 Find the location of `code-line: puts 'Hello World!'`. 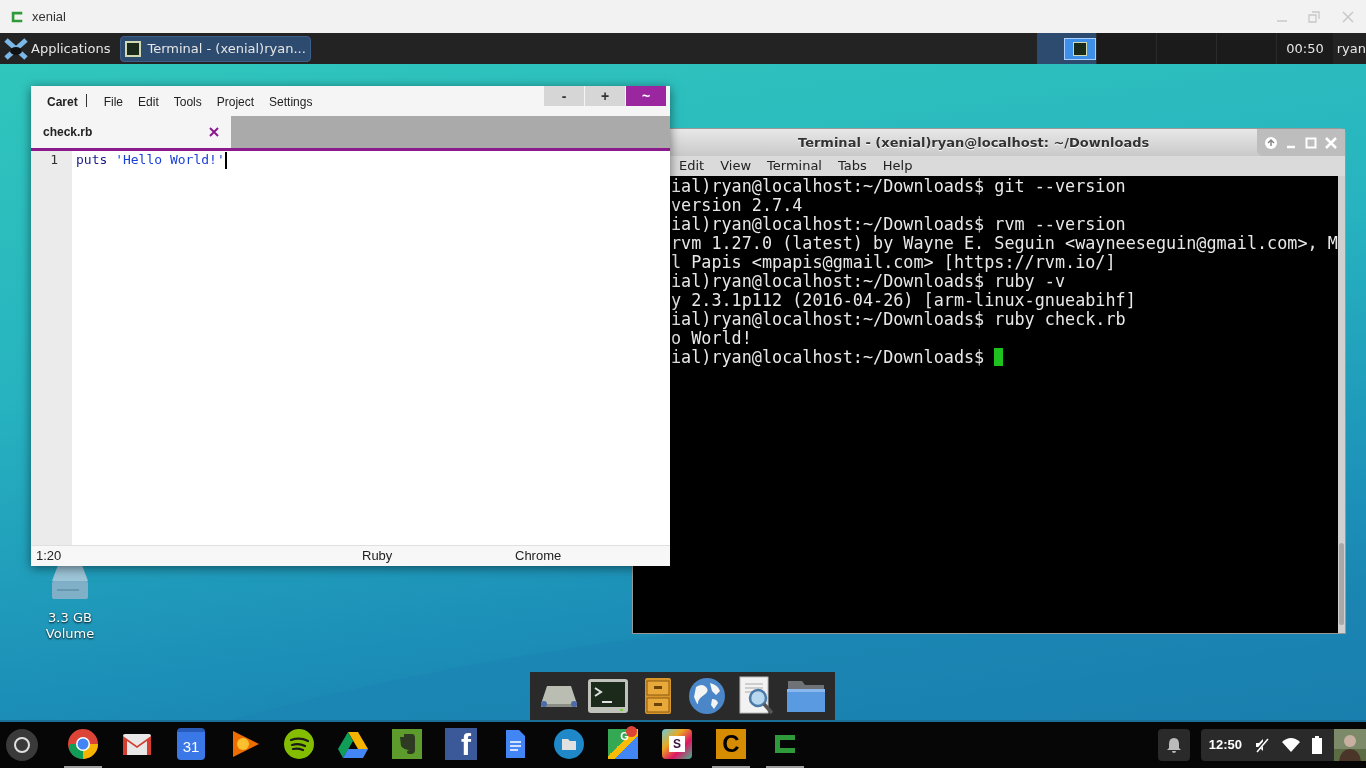

code-line: puts 'Hello World!' is located at coordinates (150, 160).